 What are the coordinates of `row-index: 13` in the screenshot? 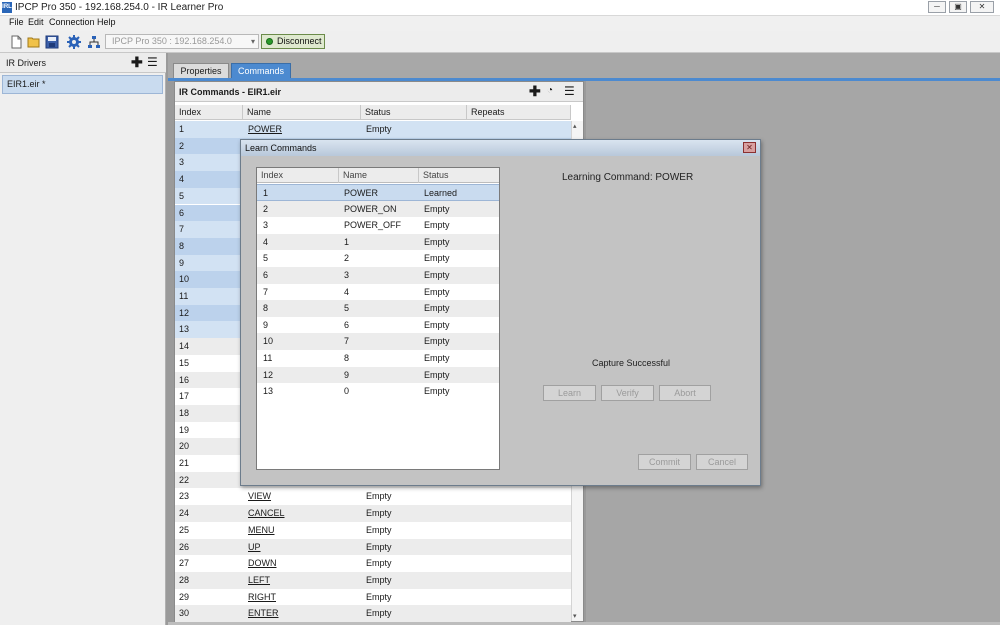 It's located at (184, 329).